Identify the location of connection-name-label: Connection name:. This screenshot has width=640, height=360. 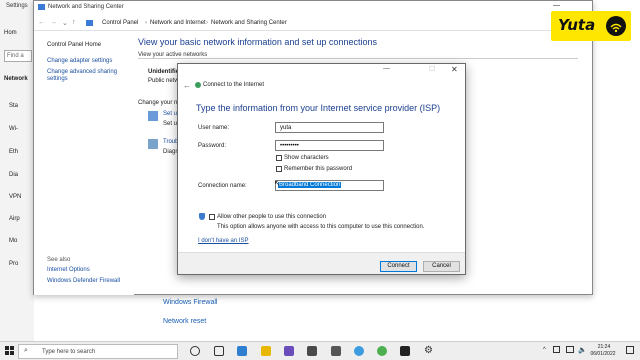
(222, 186).